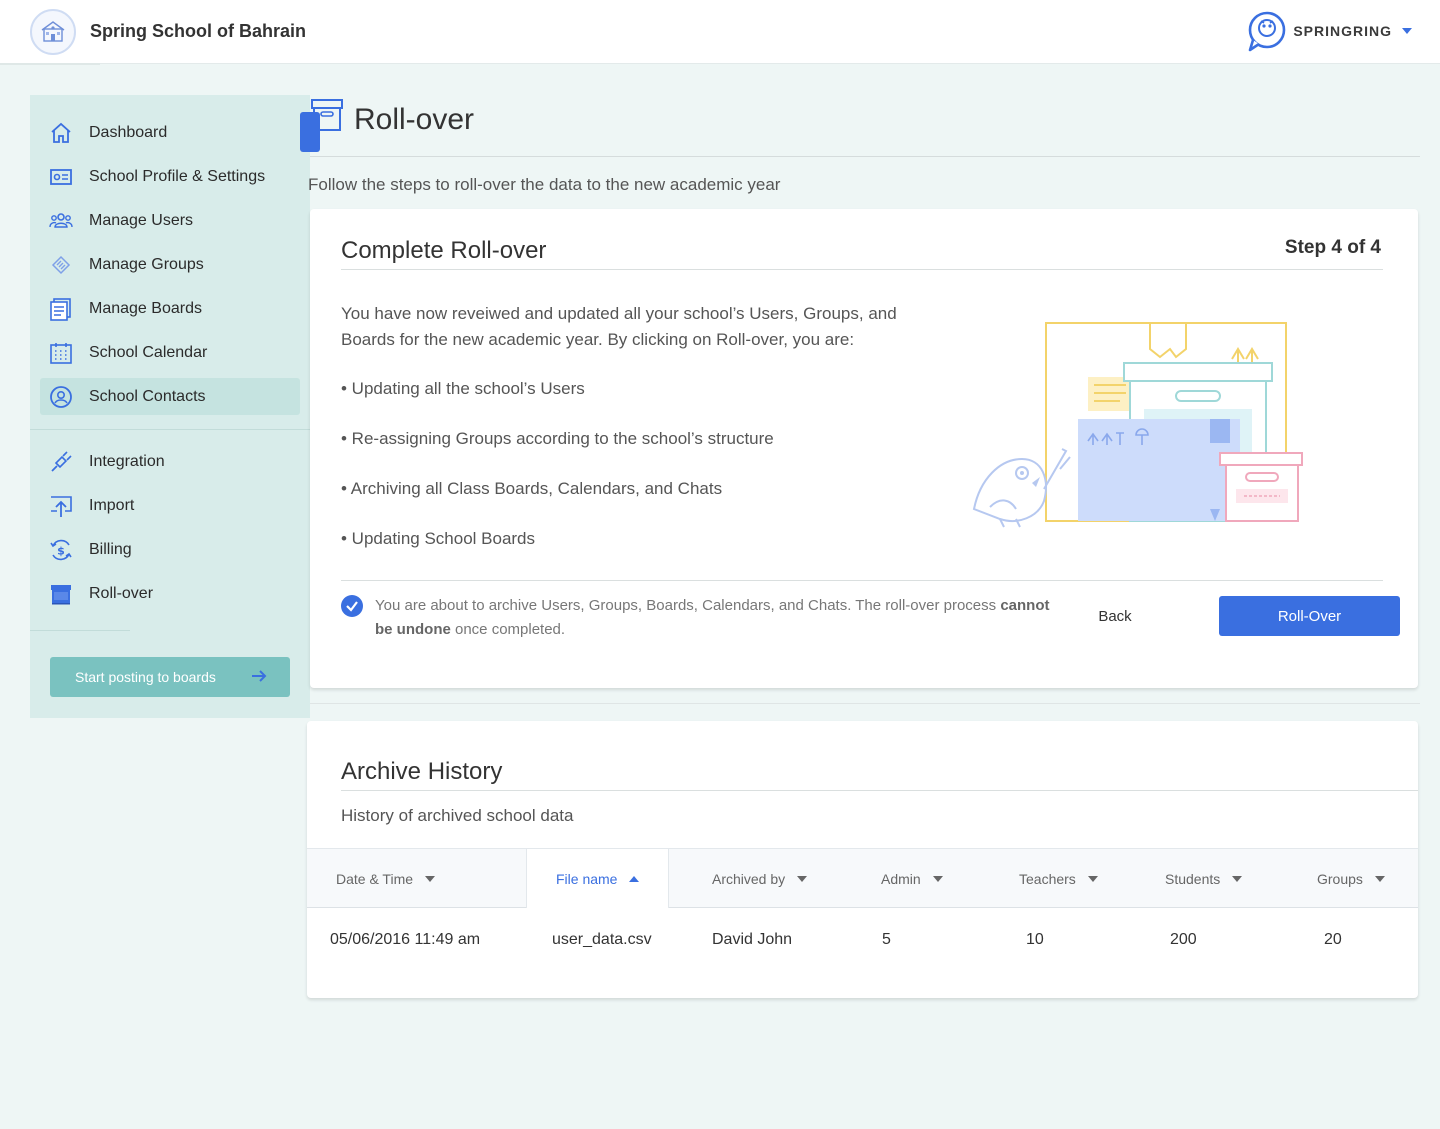 The image size is (1440, 1129). I want to click on sidebar-item-label: Billing, so click(110, 549).